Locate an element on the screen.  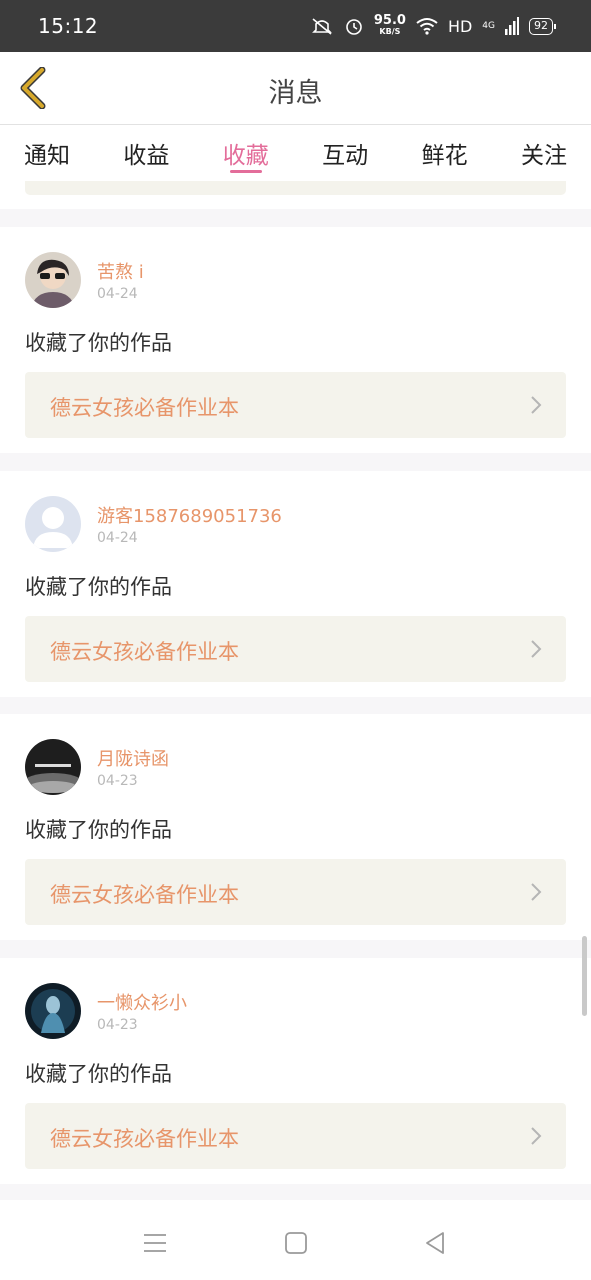
tab-bar: 通知 收益 收藏 互动 鲜花 关注 is located at coordinates (295, 153).